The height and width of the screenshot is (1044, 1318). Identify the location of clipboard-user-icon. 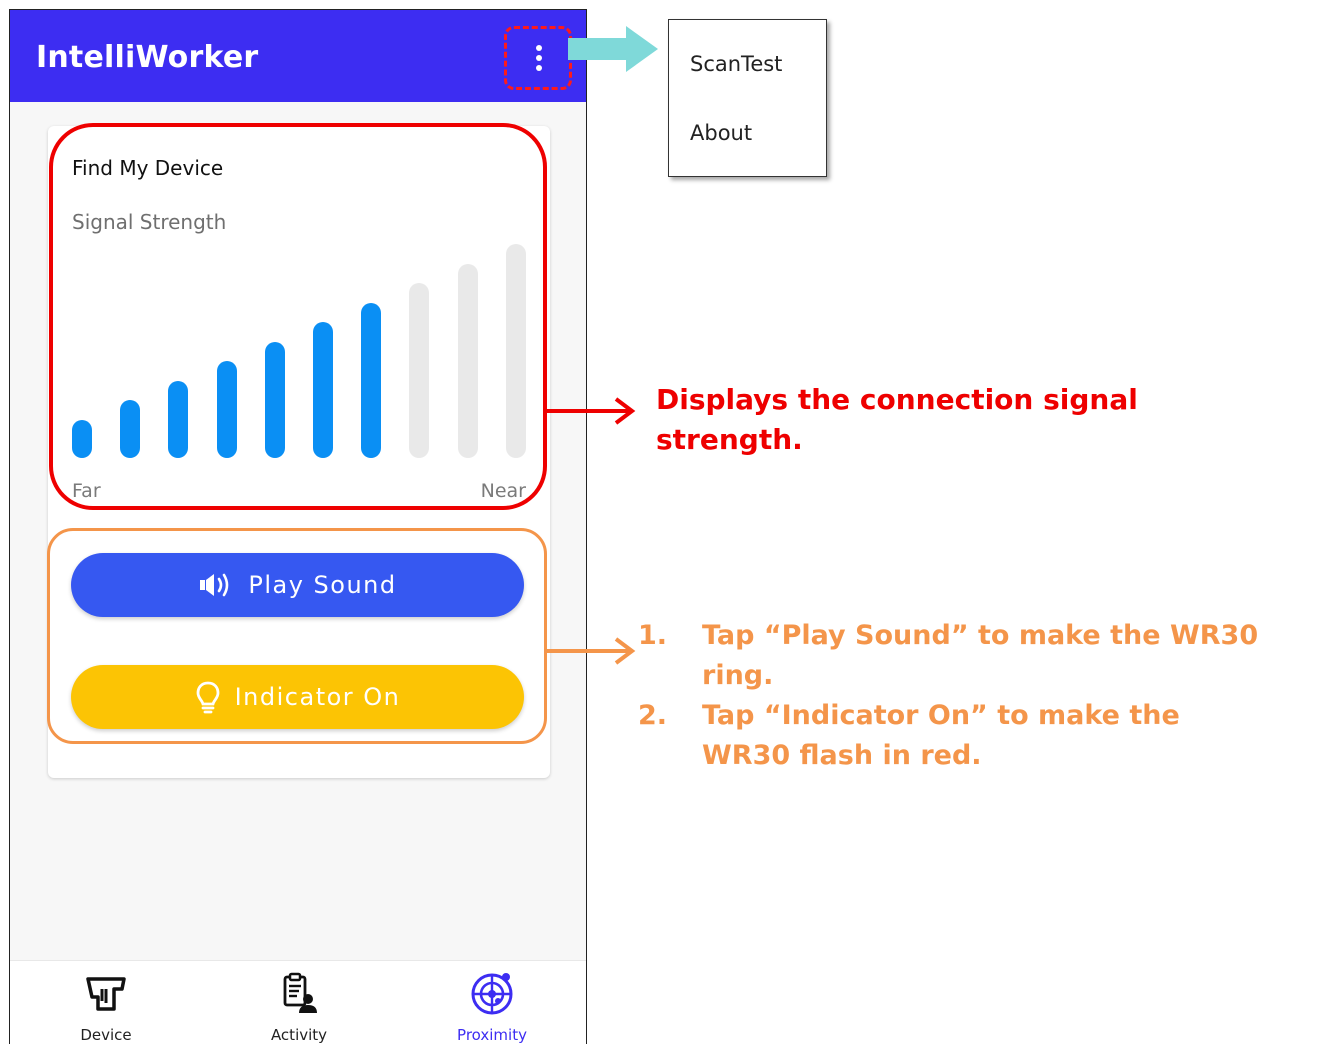
(300, 992).